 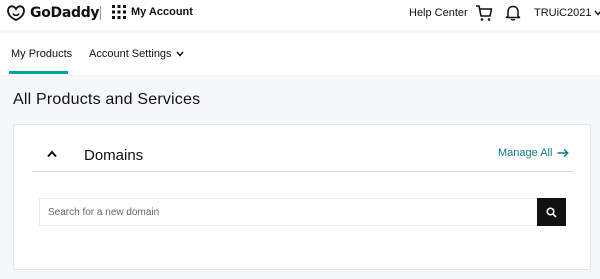 I want to click on my-account-link: My Account, so click(x=162, y=12).